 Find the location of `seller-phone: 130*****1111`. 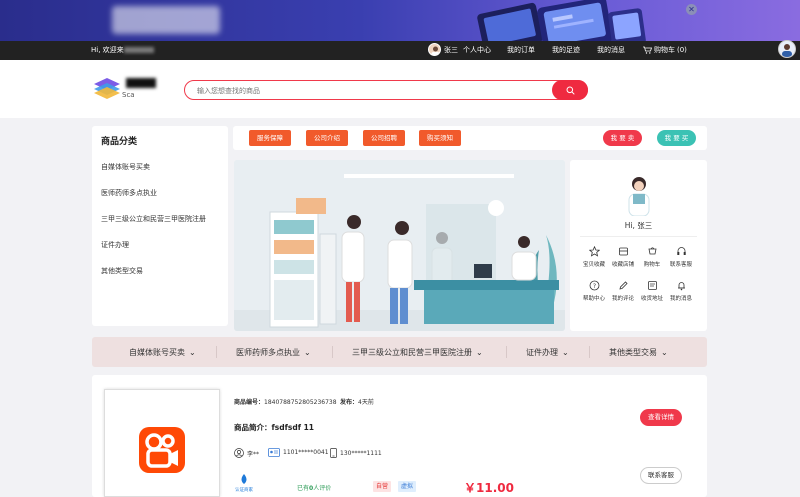

seller-phone: 130*****1111 is located at coordinates (356, 453).